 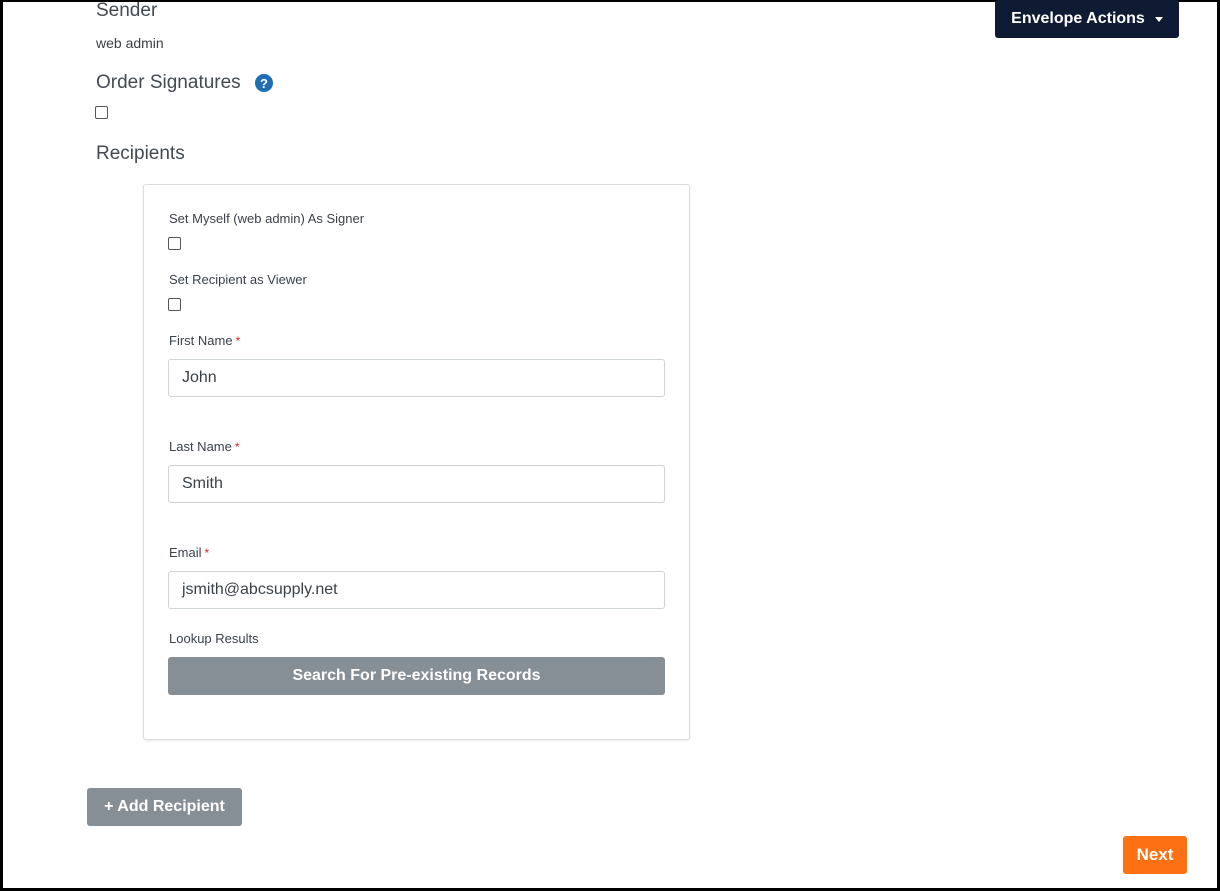 What do you see at coordinates (416, 590) in the screenshot?
I see `email-input: jsmith@abcsupply.net` at bounding box center [416, 590].